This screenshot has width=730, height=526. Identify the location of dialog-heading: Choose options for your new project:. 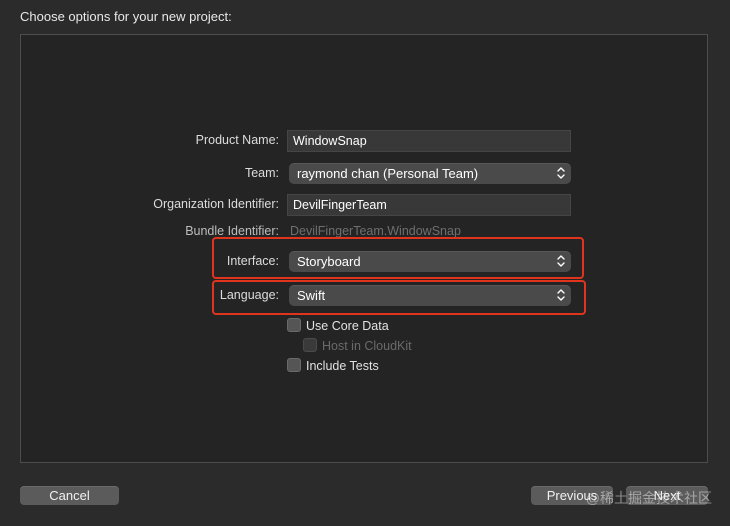
(126, 16).